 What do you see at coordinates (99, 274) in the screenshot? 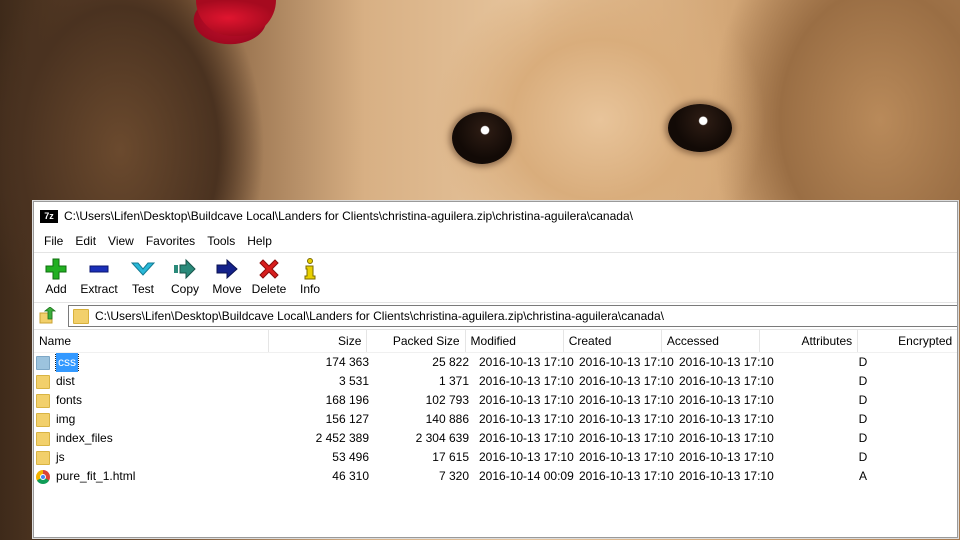
I see `extract-button: Extract` at bounding box center [99, 274].